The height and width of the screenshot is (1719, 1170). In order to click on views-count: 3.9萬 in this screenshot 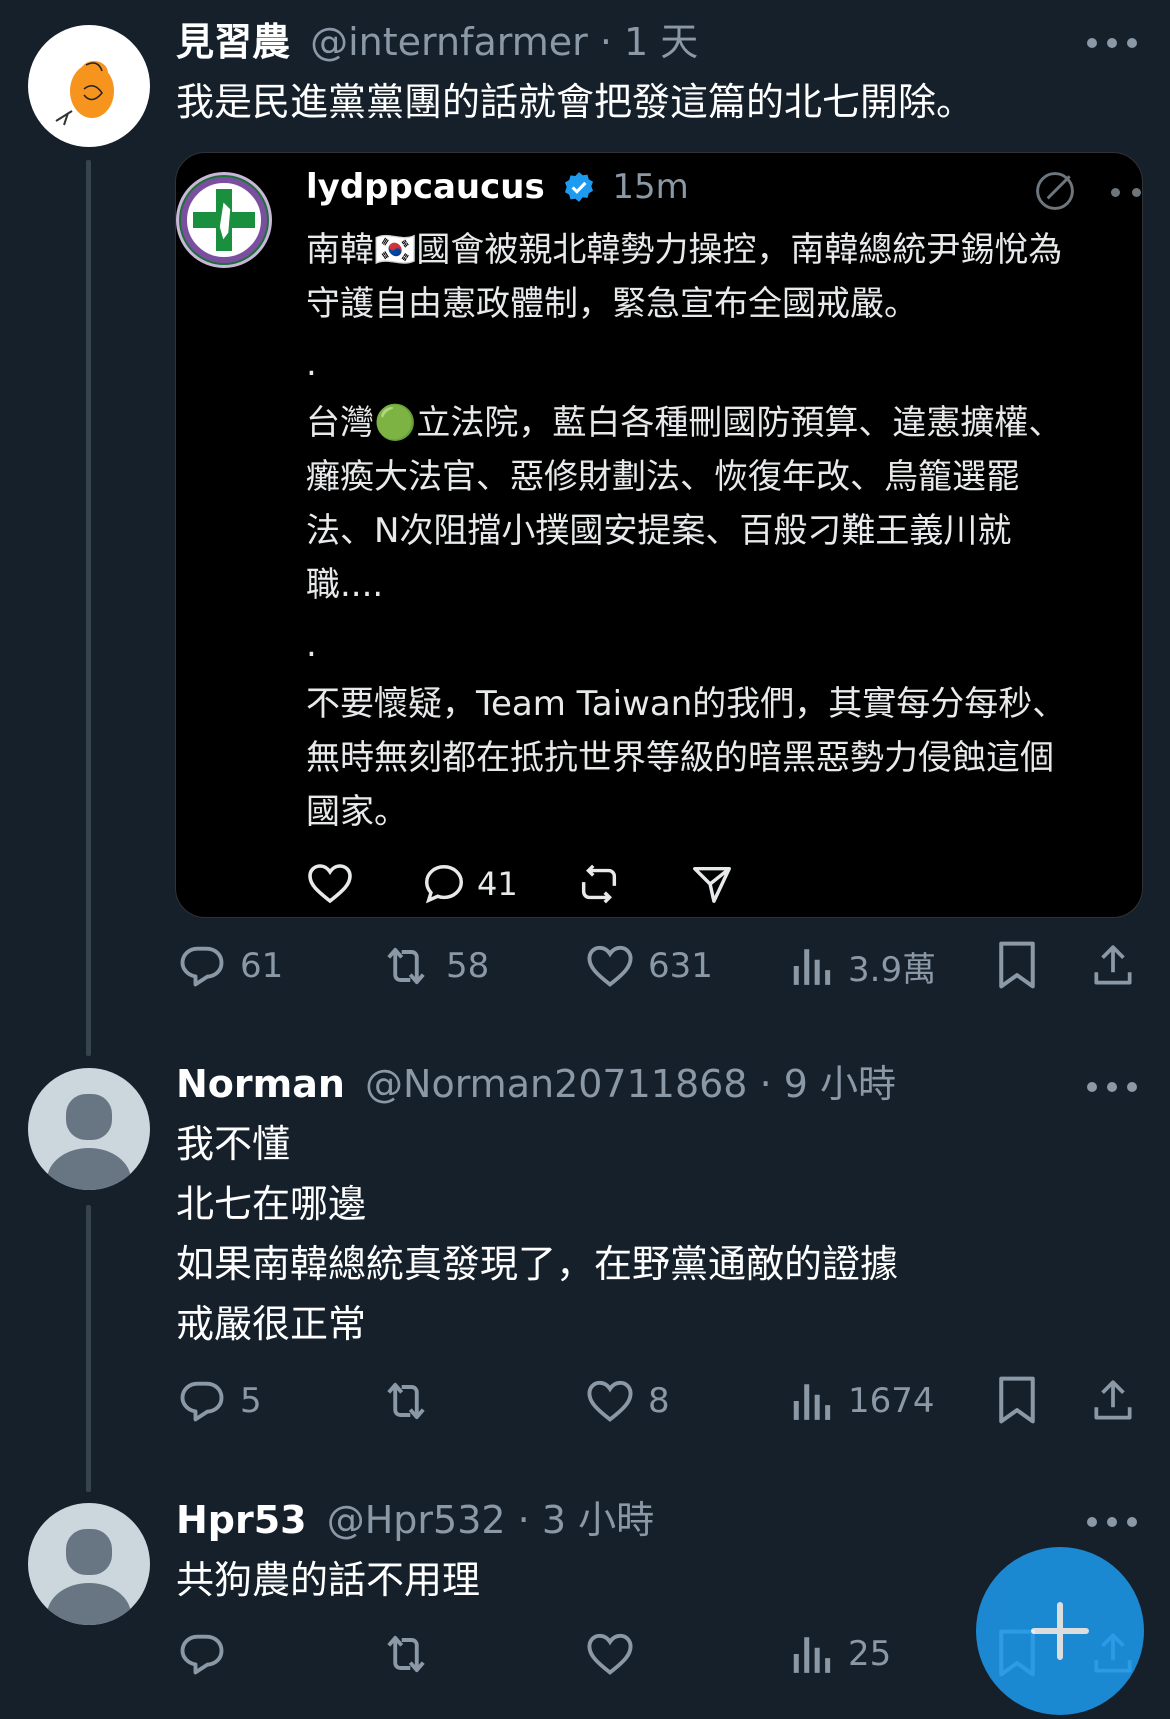, I will do `click(892, 969)`.